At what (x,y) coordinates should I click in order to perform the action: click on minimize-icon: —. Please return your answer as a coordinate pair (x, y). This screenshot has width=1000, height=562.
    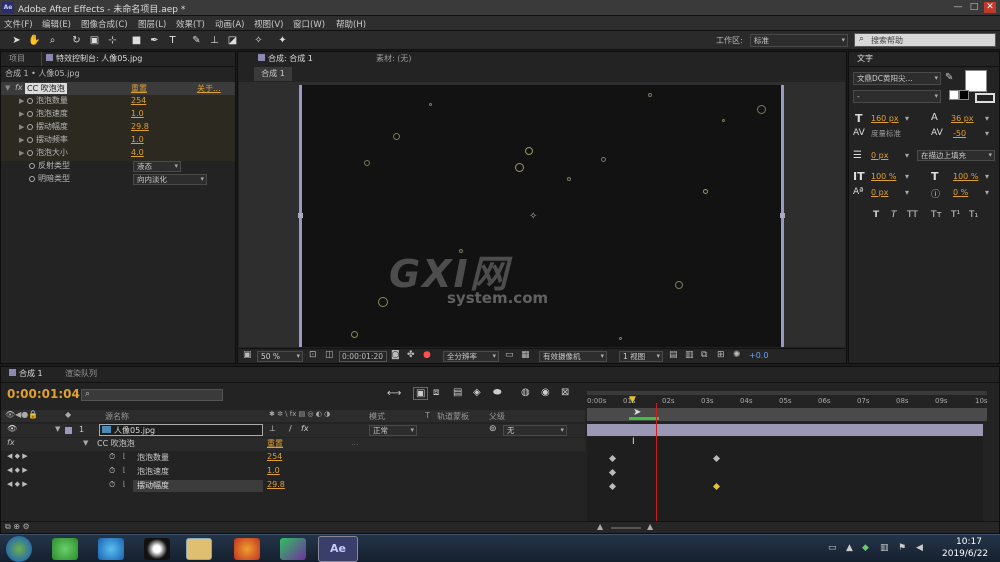
    Looking at the image, I should click on (958, 7).